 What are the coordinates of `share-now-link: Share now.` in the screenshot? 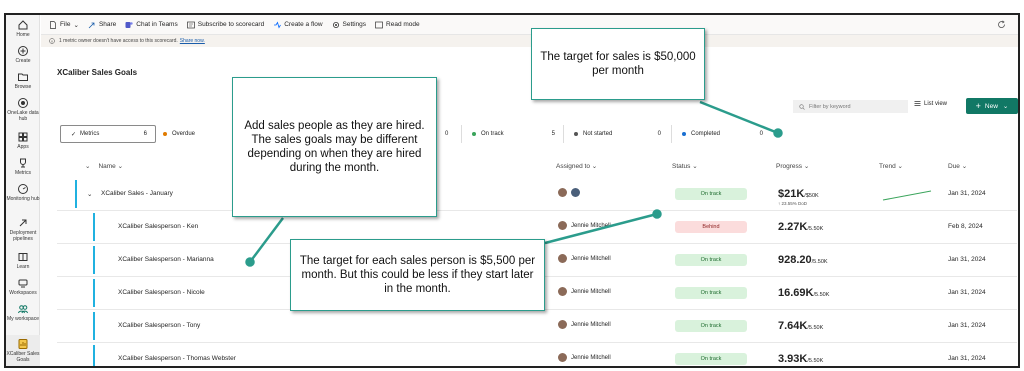 It's located at (192, 41).